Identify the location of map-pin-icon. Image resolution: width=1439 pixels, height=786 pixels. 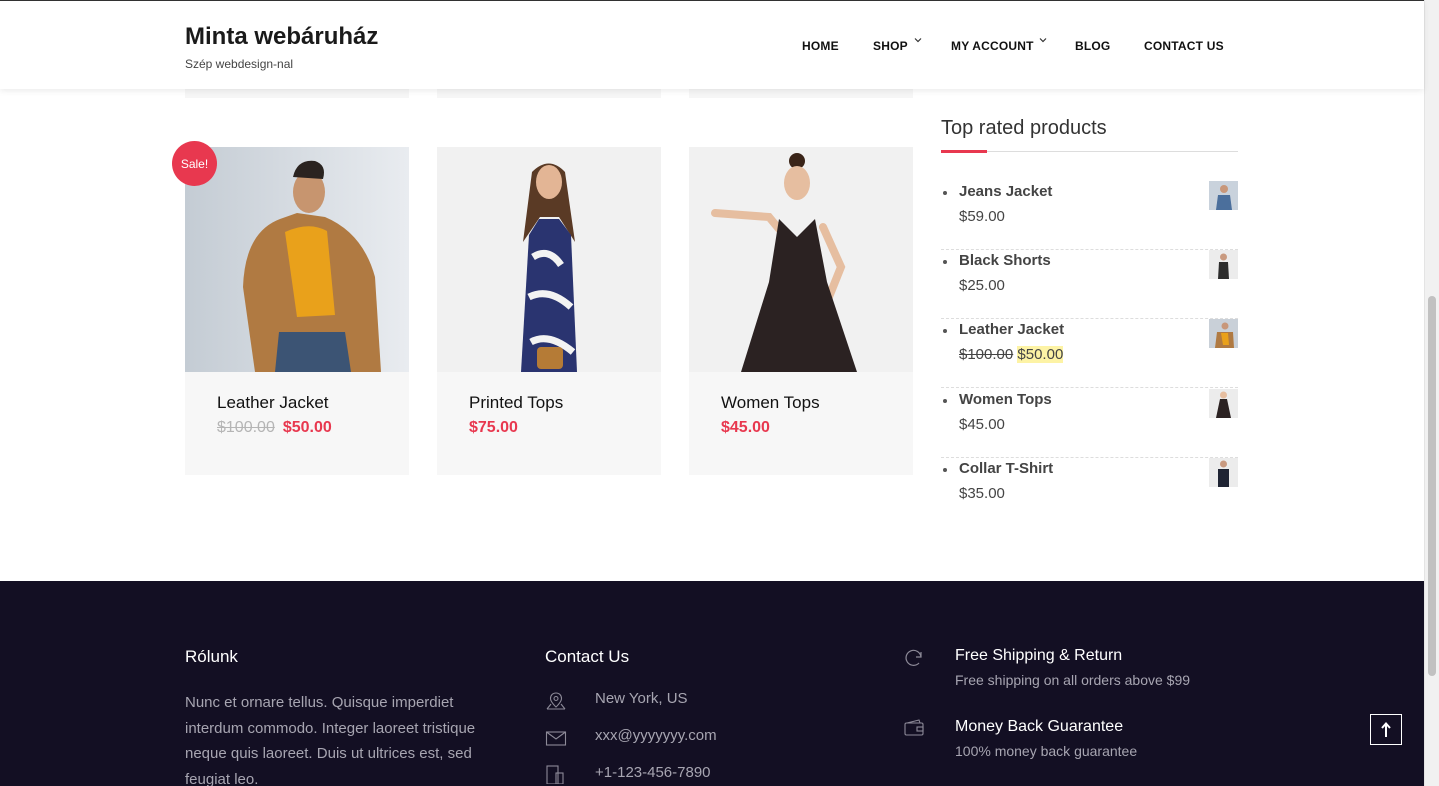
(556, 701).